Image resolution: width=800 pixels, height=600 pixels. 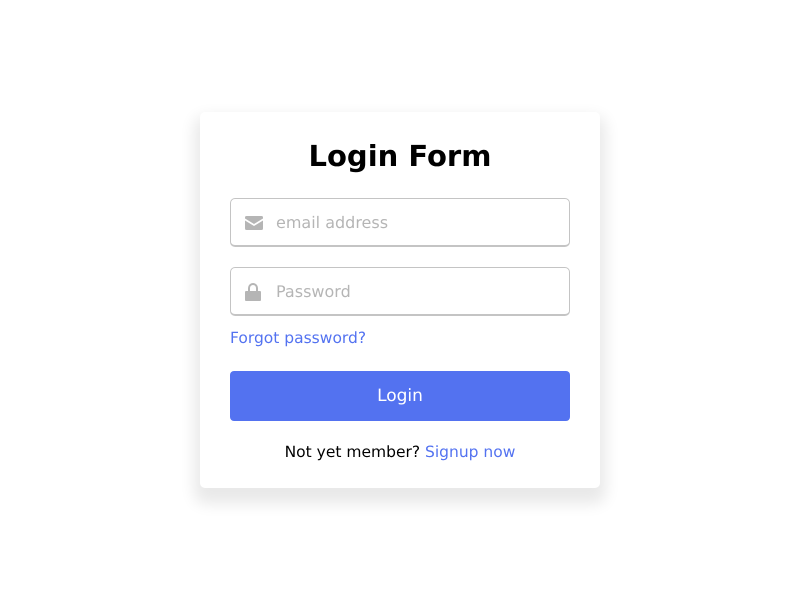 I want to click on forgot-password-link: Forgot password?, so click(x=298, y=338).